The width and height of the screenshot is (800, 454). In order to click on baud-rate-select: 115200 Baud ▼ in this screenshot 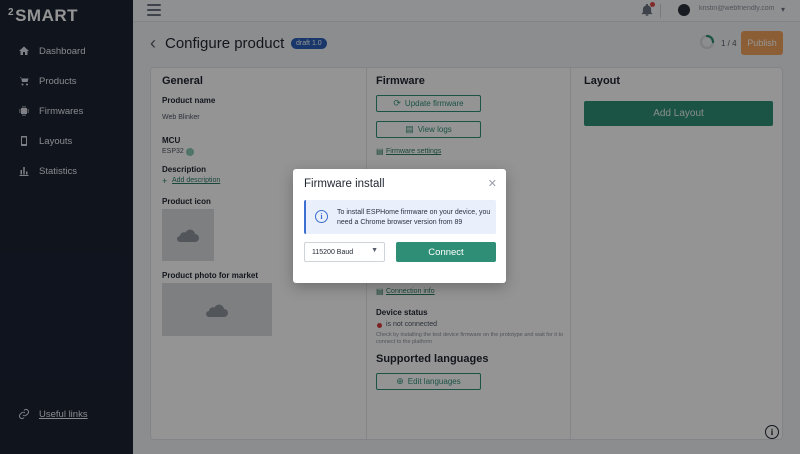, I will do `click(344, 252)`.